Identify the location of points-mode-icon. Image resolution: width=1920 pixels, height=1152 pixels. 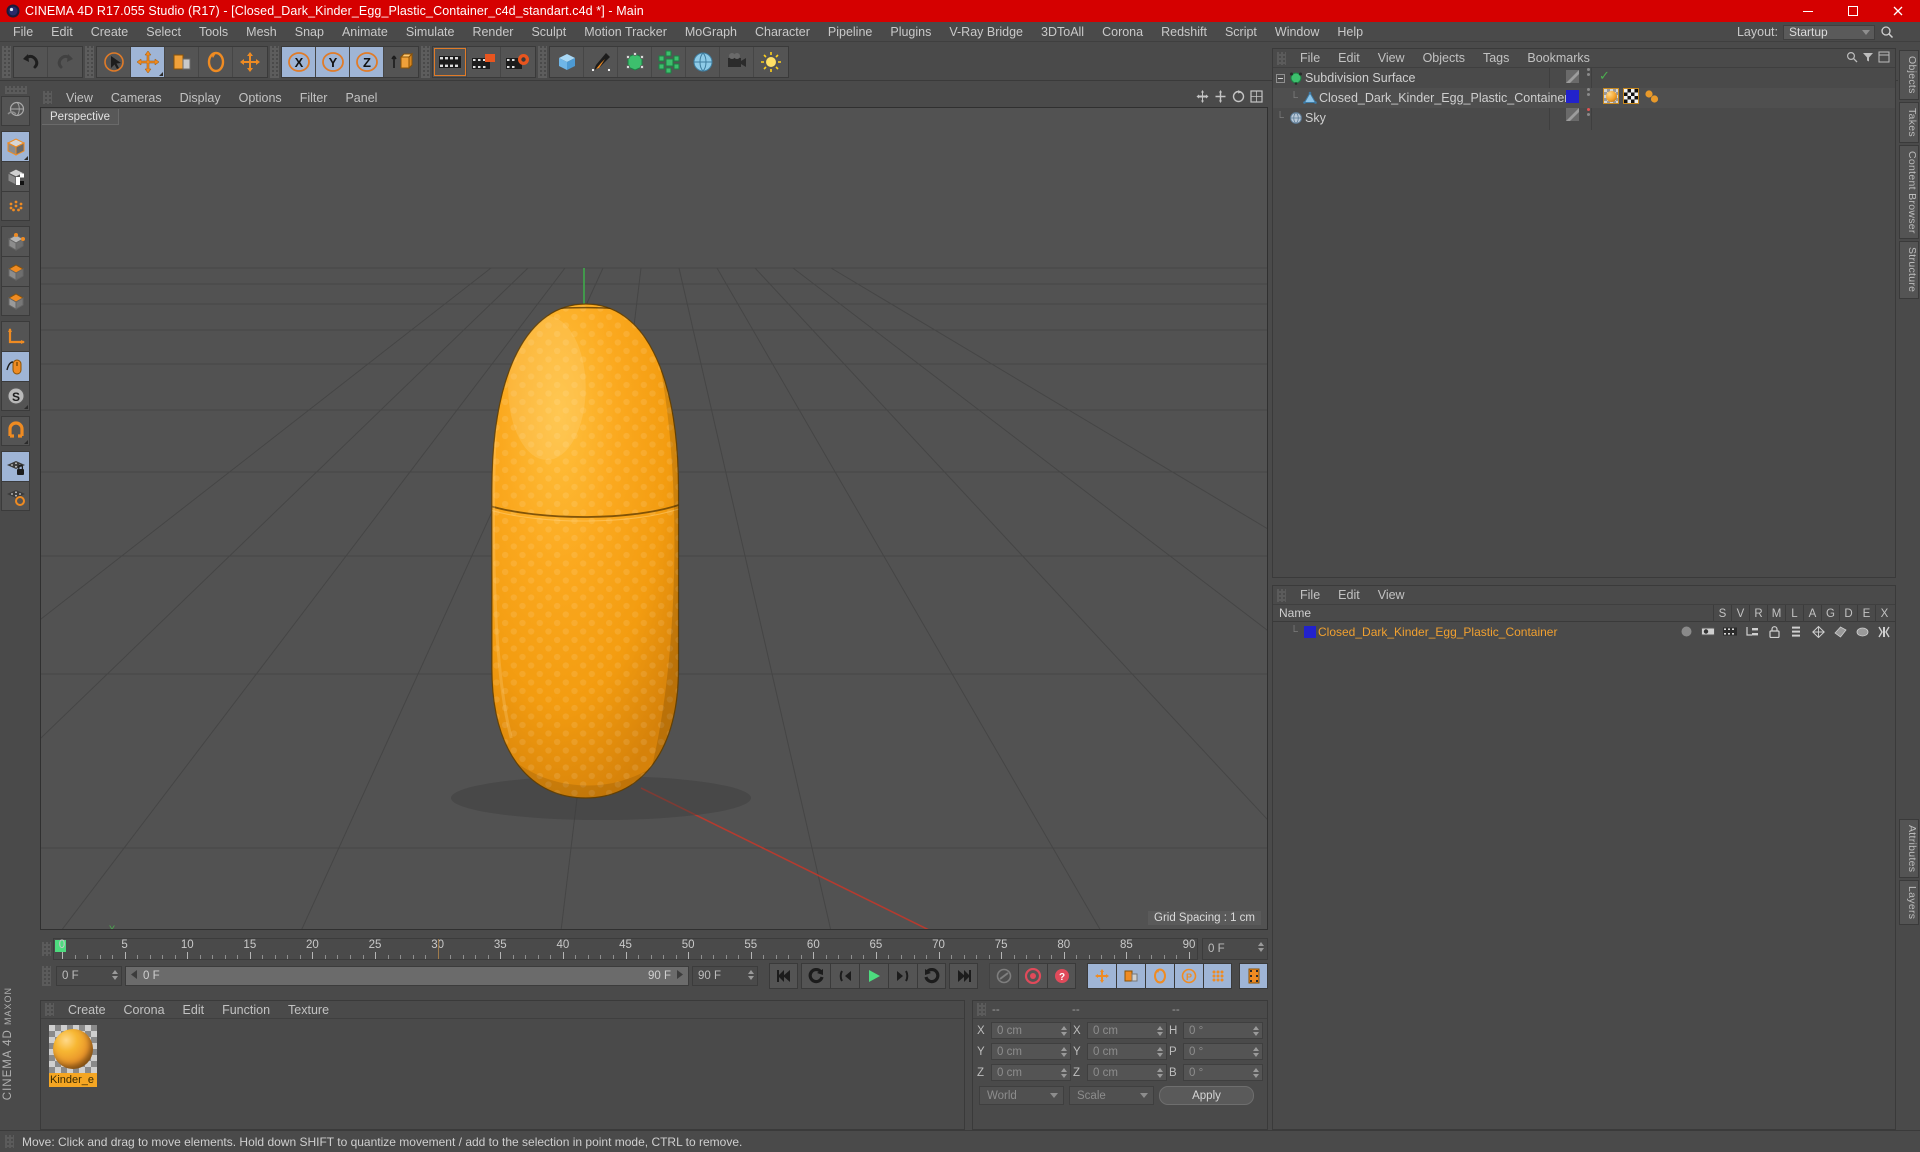
(15, 206).